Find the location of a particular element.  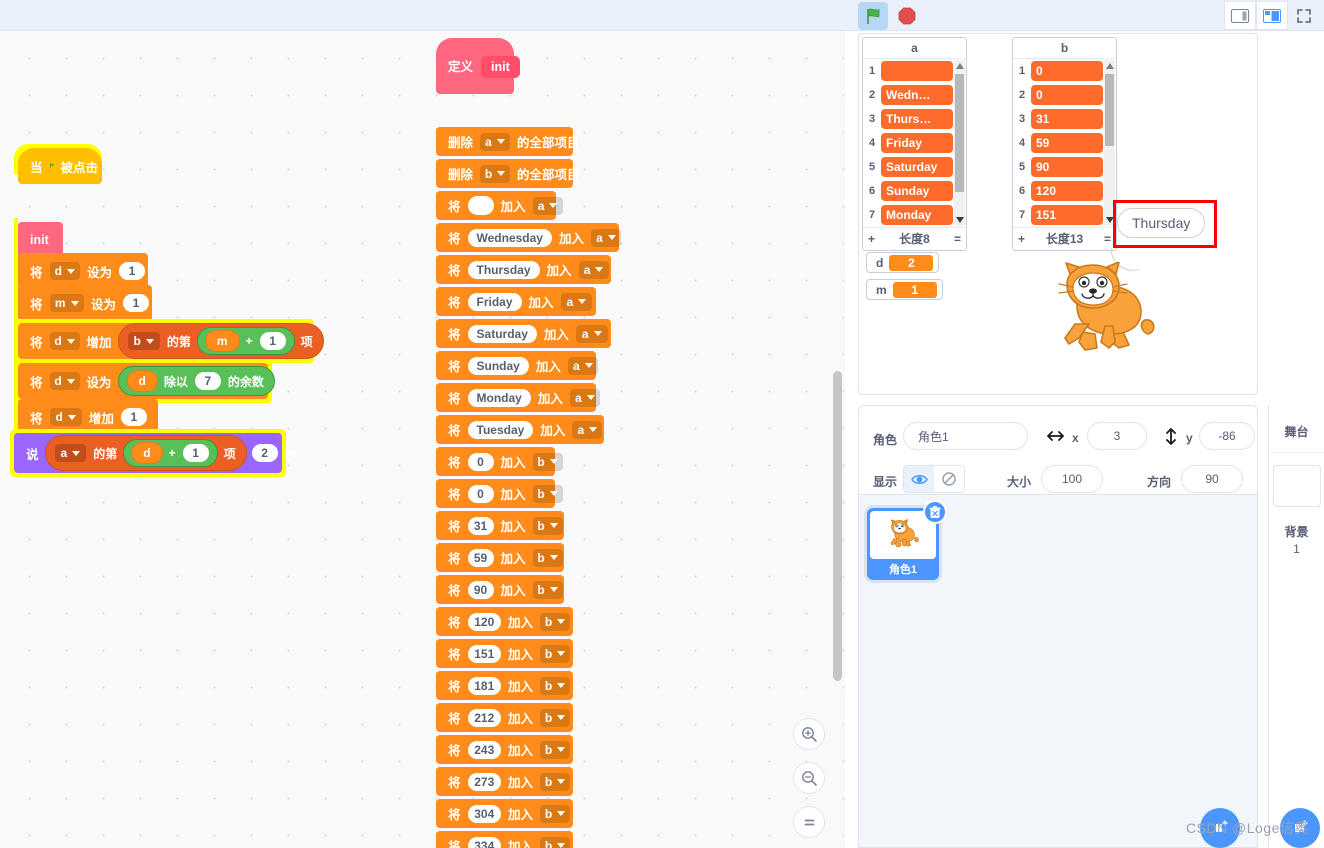

variable-reporter-d: d is located at coordinates (142, 381).